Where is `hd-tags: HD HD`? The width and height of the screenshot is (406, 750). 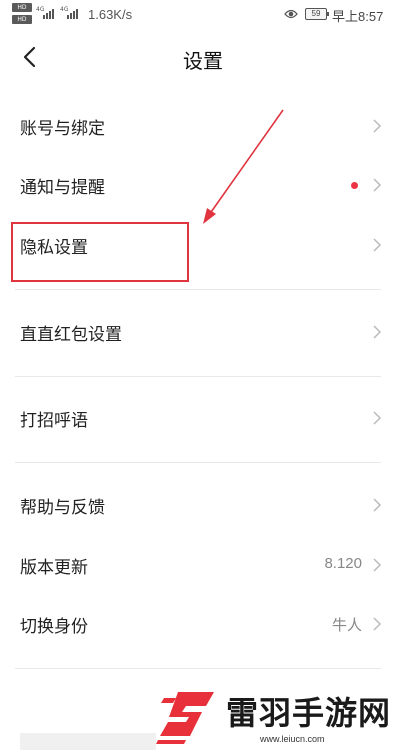
hd-tags: HD HD is located at coordinates (23, 15).